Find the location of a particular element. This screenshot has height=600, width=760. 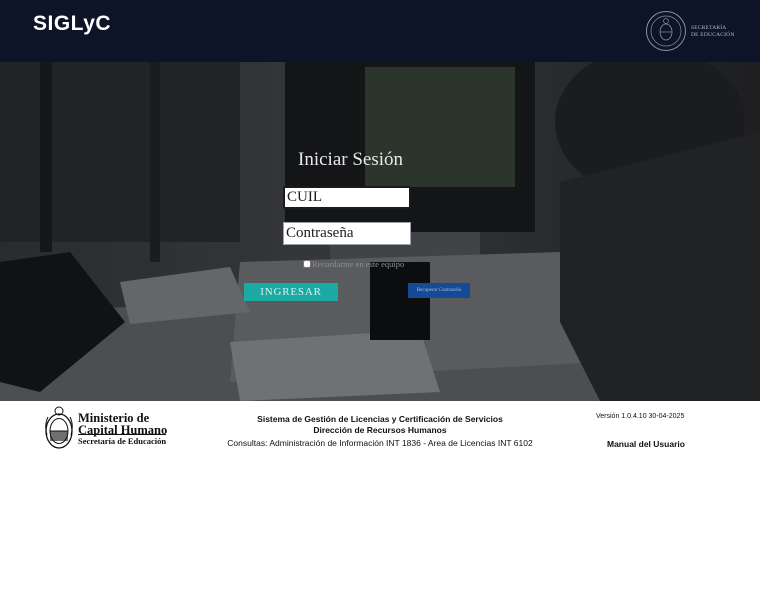

recover-password-button: Recuperar Contraseña is located at coordinates (439, 290).